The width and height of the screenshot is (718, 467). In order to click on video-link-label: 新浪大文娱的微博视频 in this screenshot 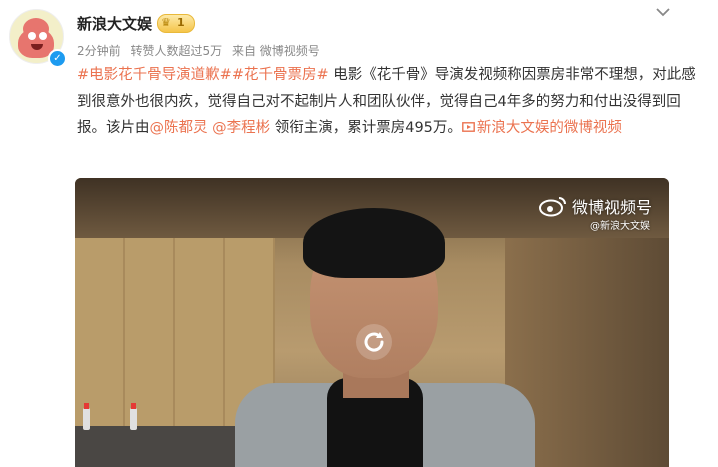, I will do `click(549, 128)`.